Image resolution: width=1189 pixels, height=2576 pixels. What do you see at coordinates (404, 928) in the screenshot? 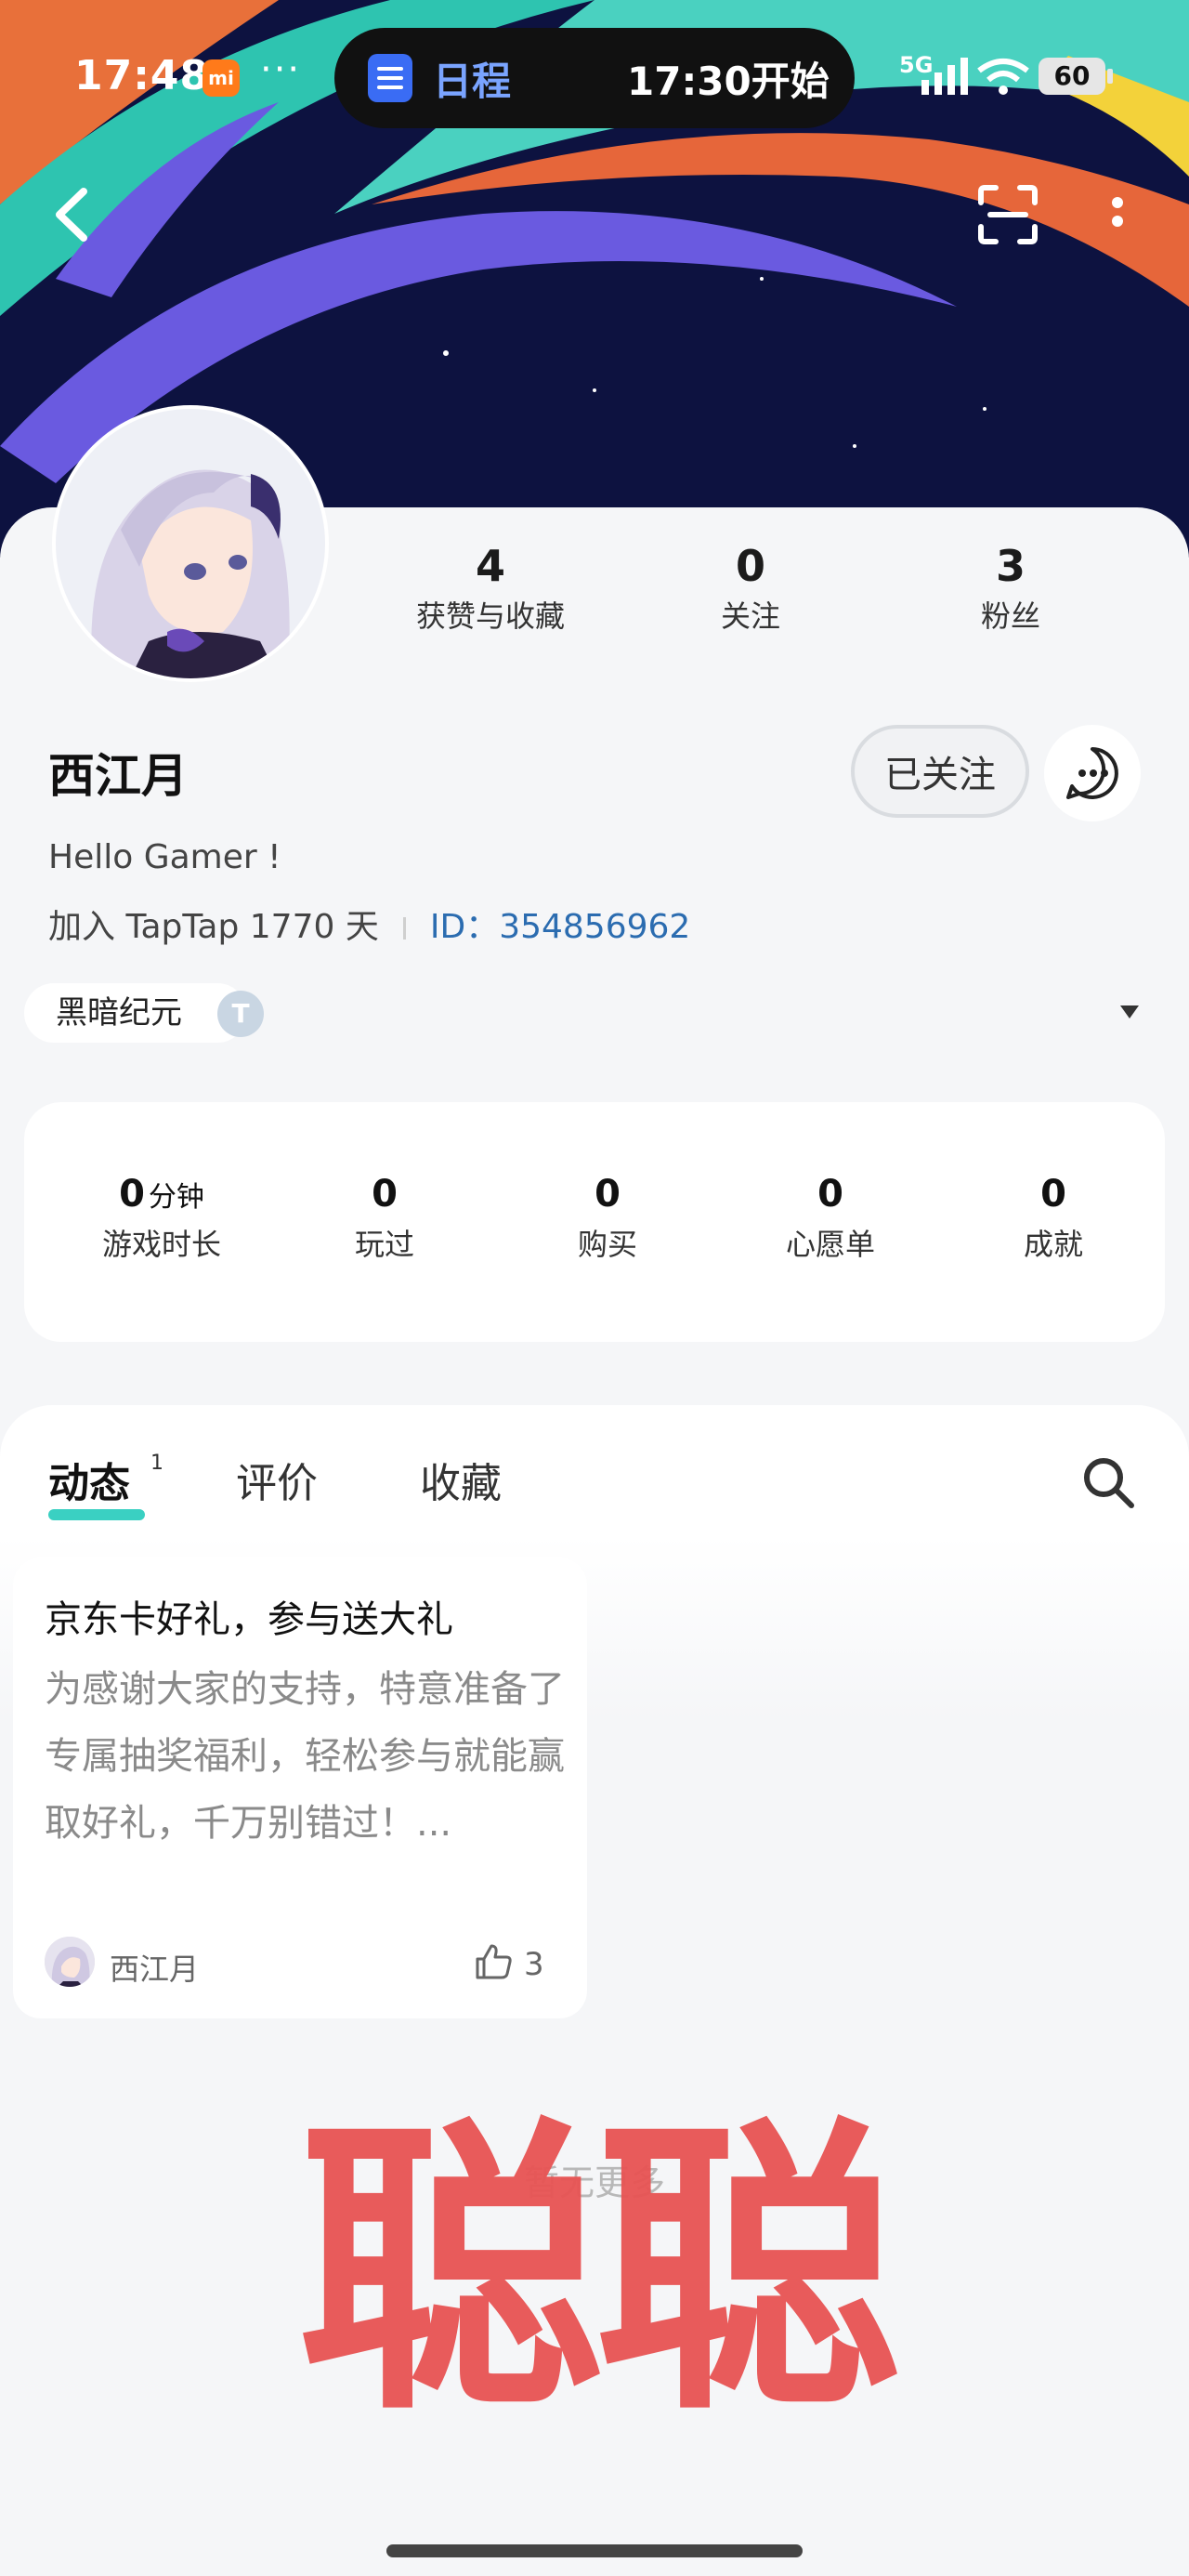
I see `divider` at bounding box center [404, 928].